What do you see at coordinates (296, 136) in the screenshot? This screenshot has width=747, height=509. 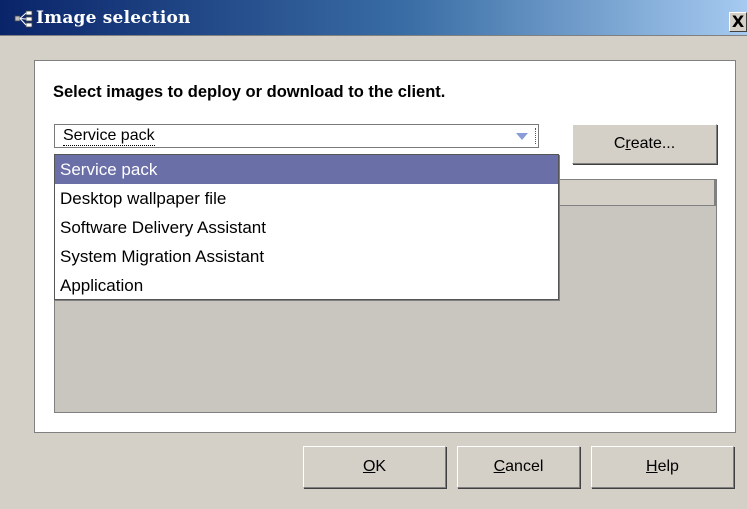 I see `image-type-combo: Service pack` at bounding box center [296, 136].